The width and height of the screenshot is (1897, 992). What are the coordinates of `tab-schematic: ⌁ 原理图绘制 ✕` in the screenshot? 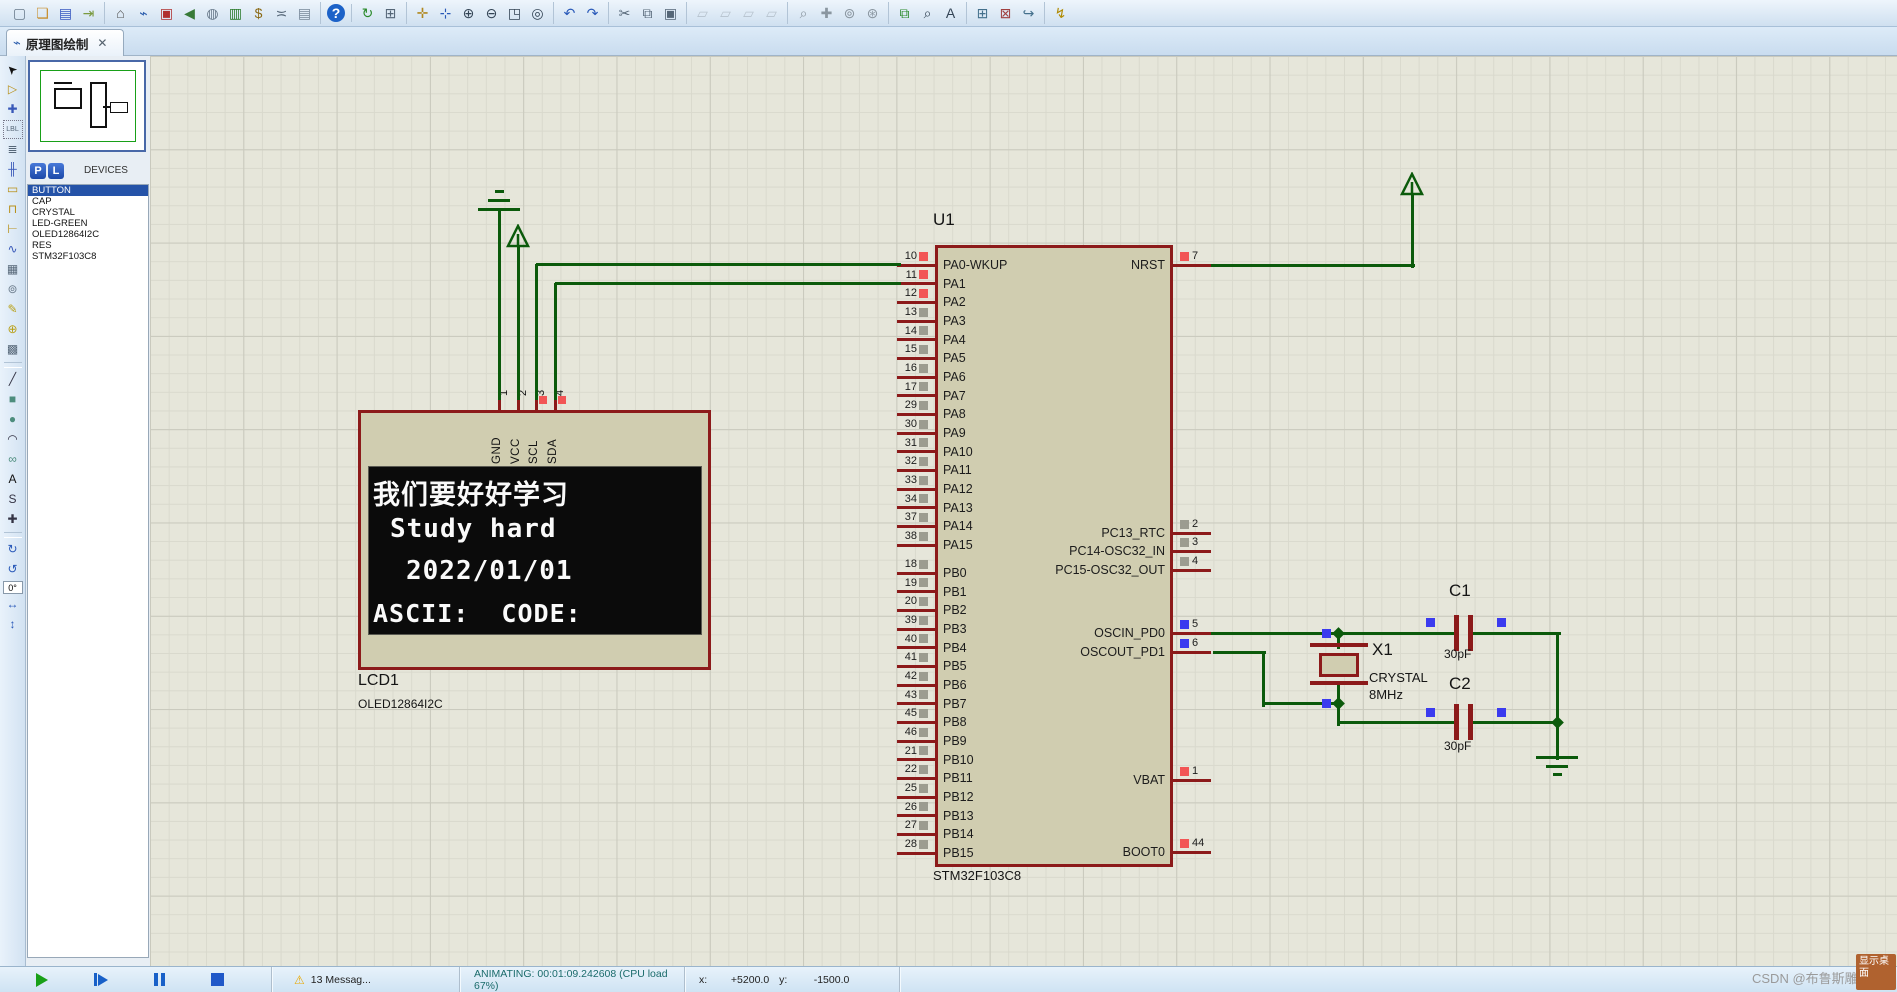 It's located at (65, 42).